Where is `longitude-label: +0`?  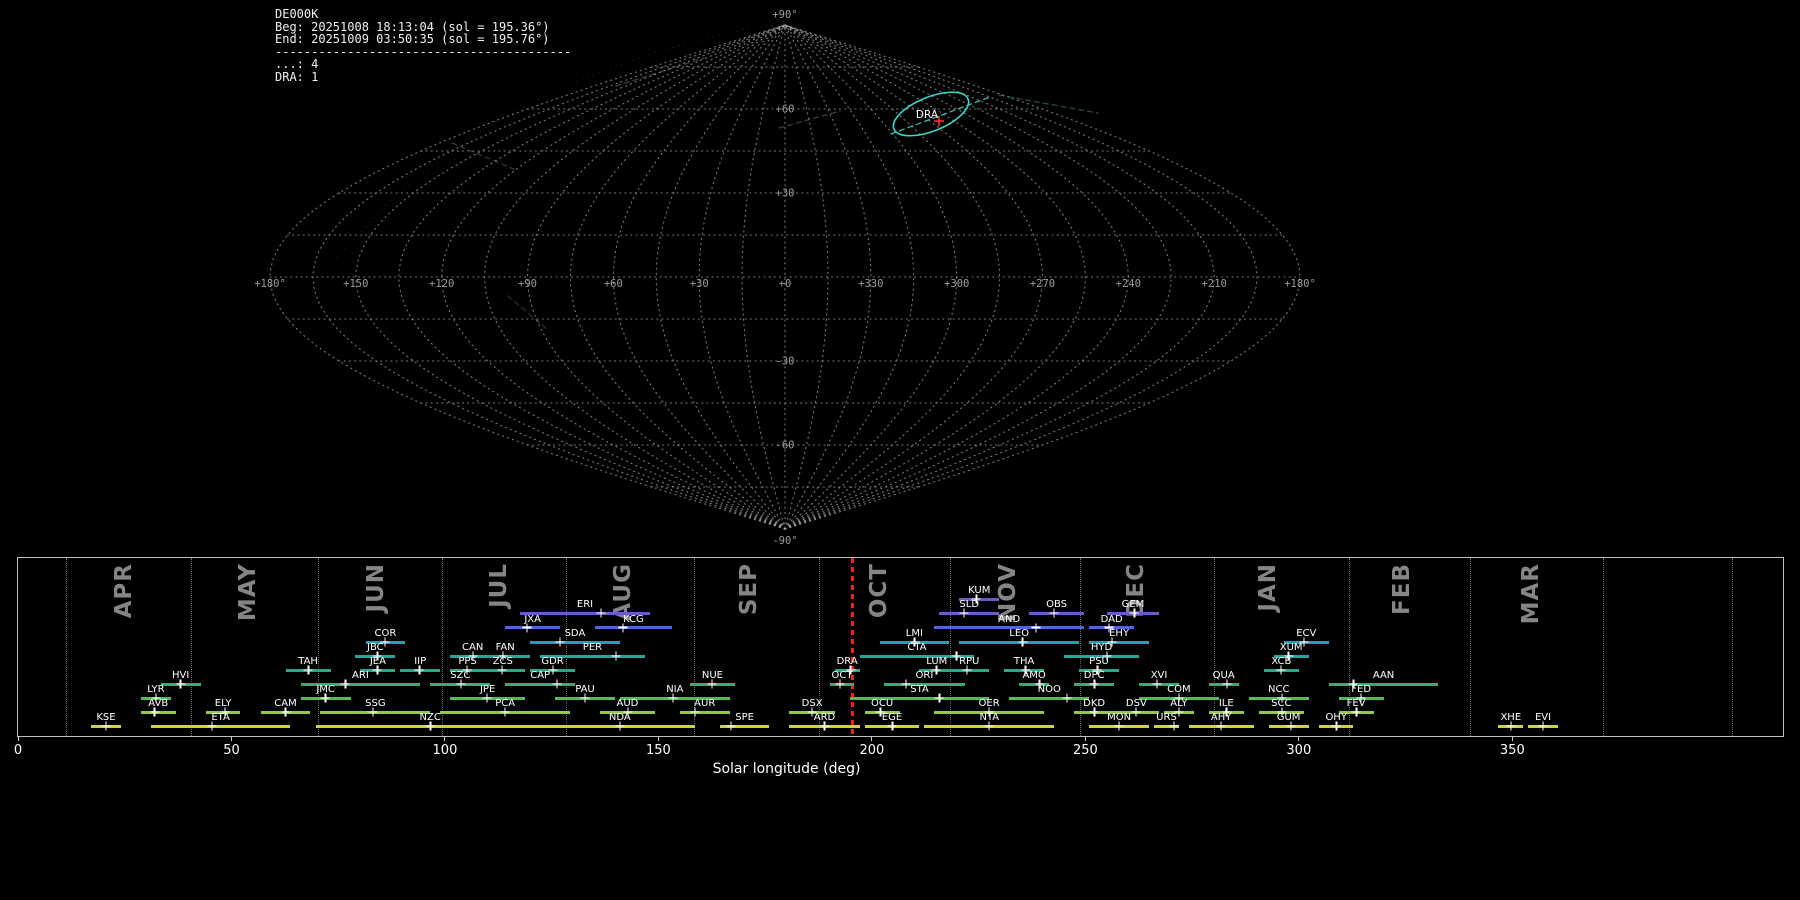
longitude-label: +0 is located at coordinates (785, 284).